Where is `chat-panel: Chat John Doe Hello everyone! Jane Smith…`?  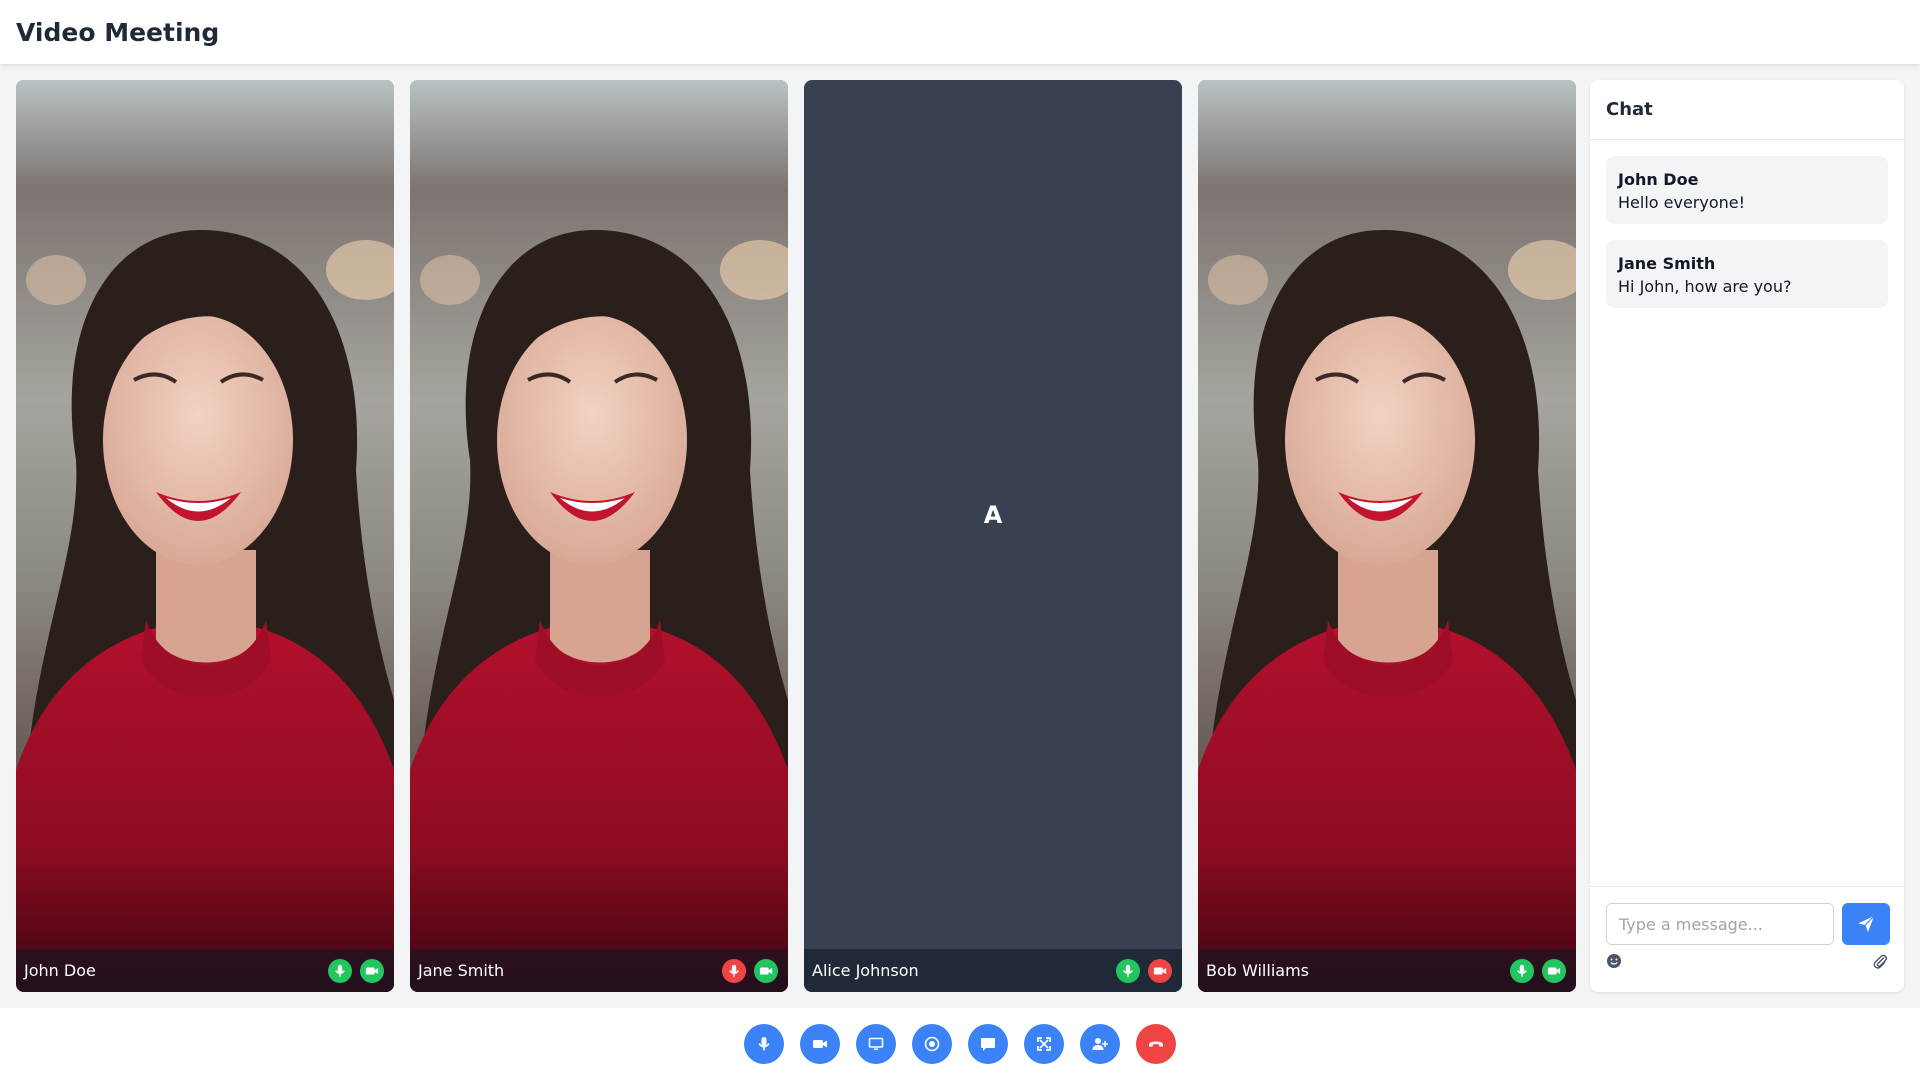
chat-panel: Chat John Doe Hello everyone! Jane Smith… is located at coordinates (1747, 536).